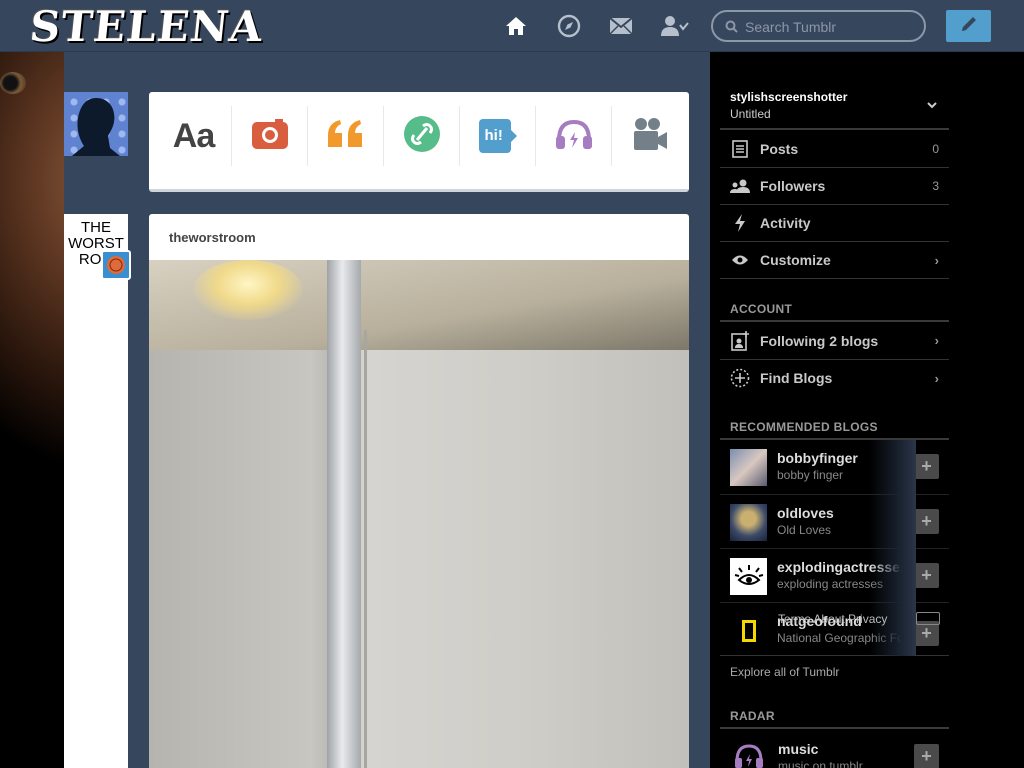 This screenshot has height=768, width=1024. What do you see at coordinates (935, 186) in the screenshot?
I see `followers-count: 3` at bounding box center [935, 186].